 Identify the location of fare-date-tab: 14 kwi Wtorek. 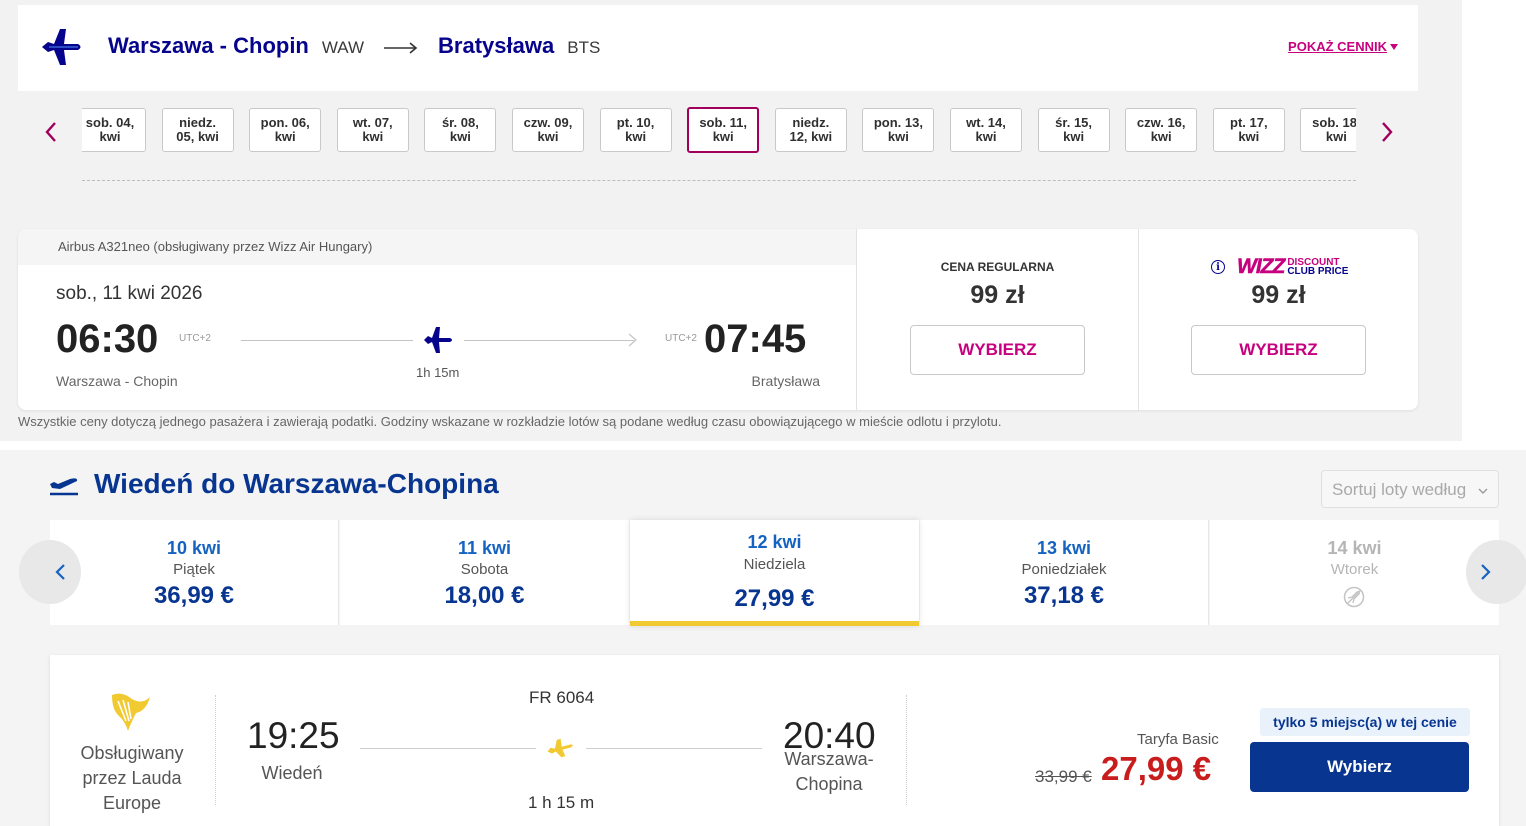
(1354, 572).